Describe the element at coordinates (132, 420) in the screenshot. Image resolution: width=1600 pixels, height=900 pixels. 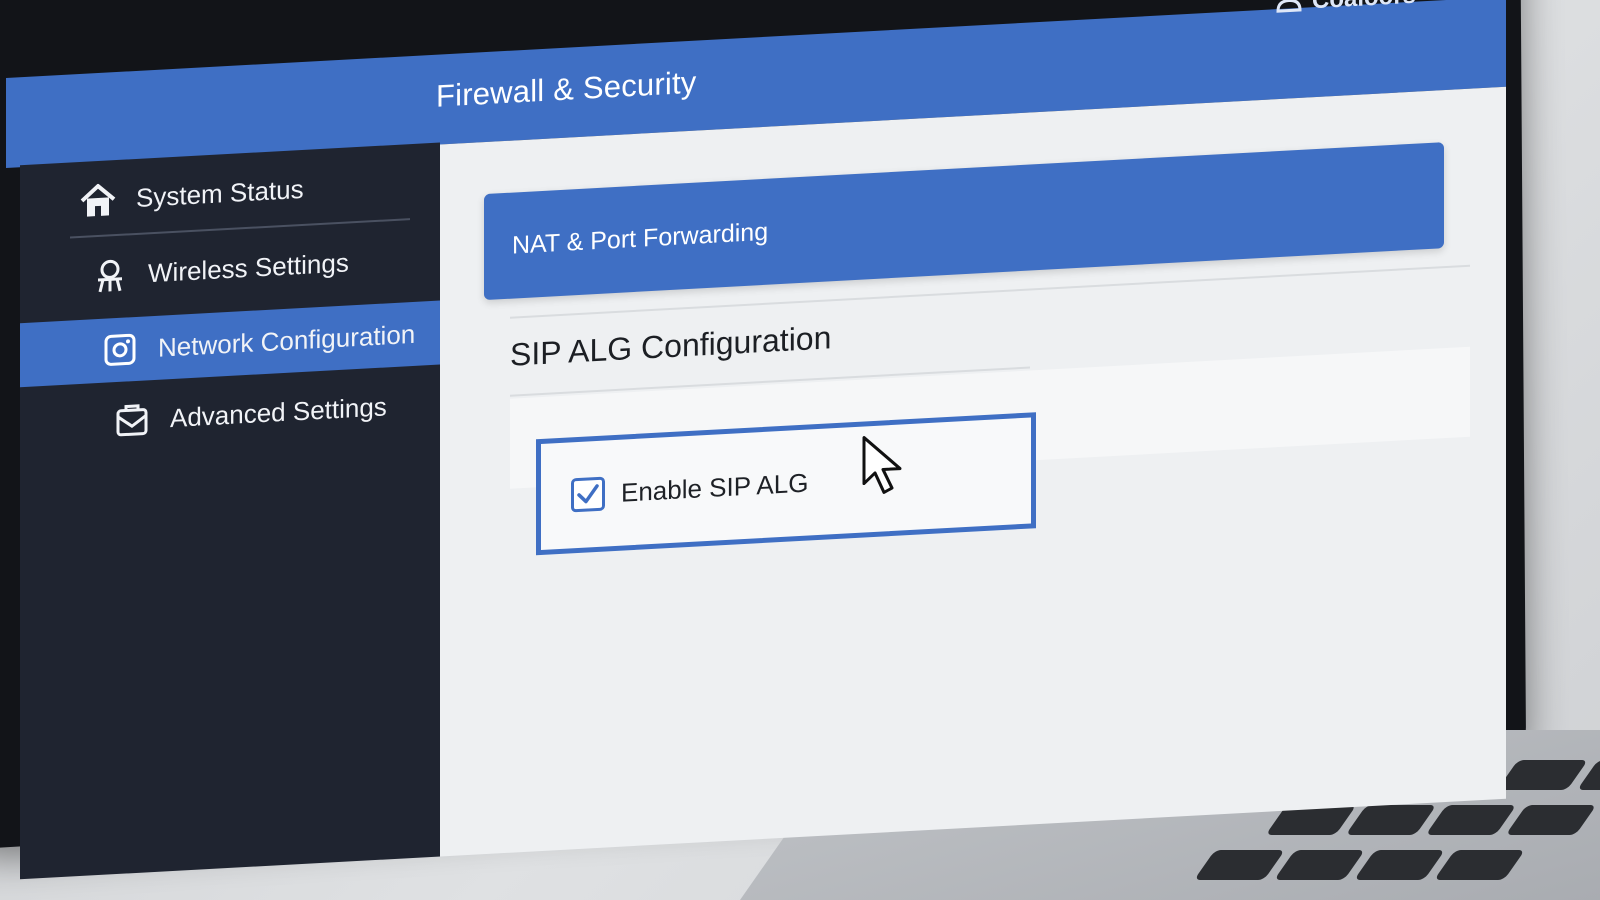
I see `advanced-settings-icon` at that location.